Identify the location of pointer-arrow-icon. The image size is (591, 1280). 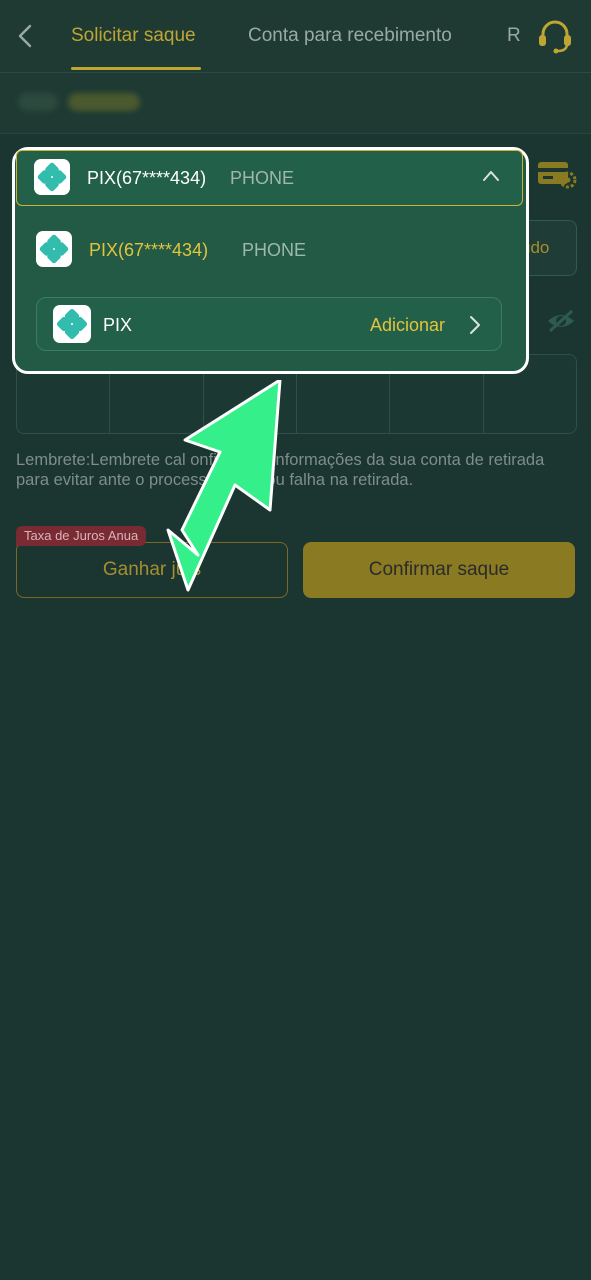
(224, 486).